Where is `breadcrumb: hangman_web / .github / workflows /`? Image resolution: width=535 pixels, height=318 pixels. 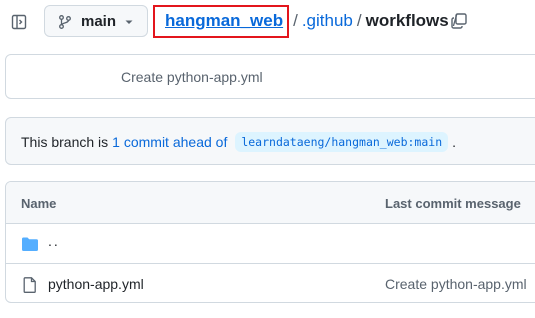 breadcrumb: hangman_web / .github / workflows / is located at coordinates (307, 21).